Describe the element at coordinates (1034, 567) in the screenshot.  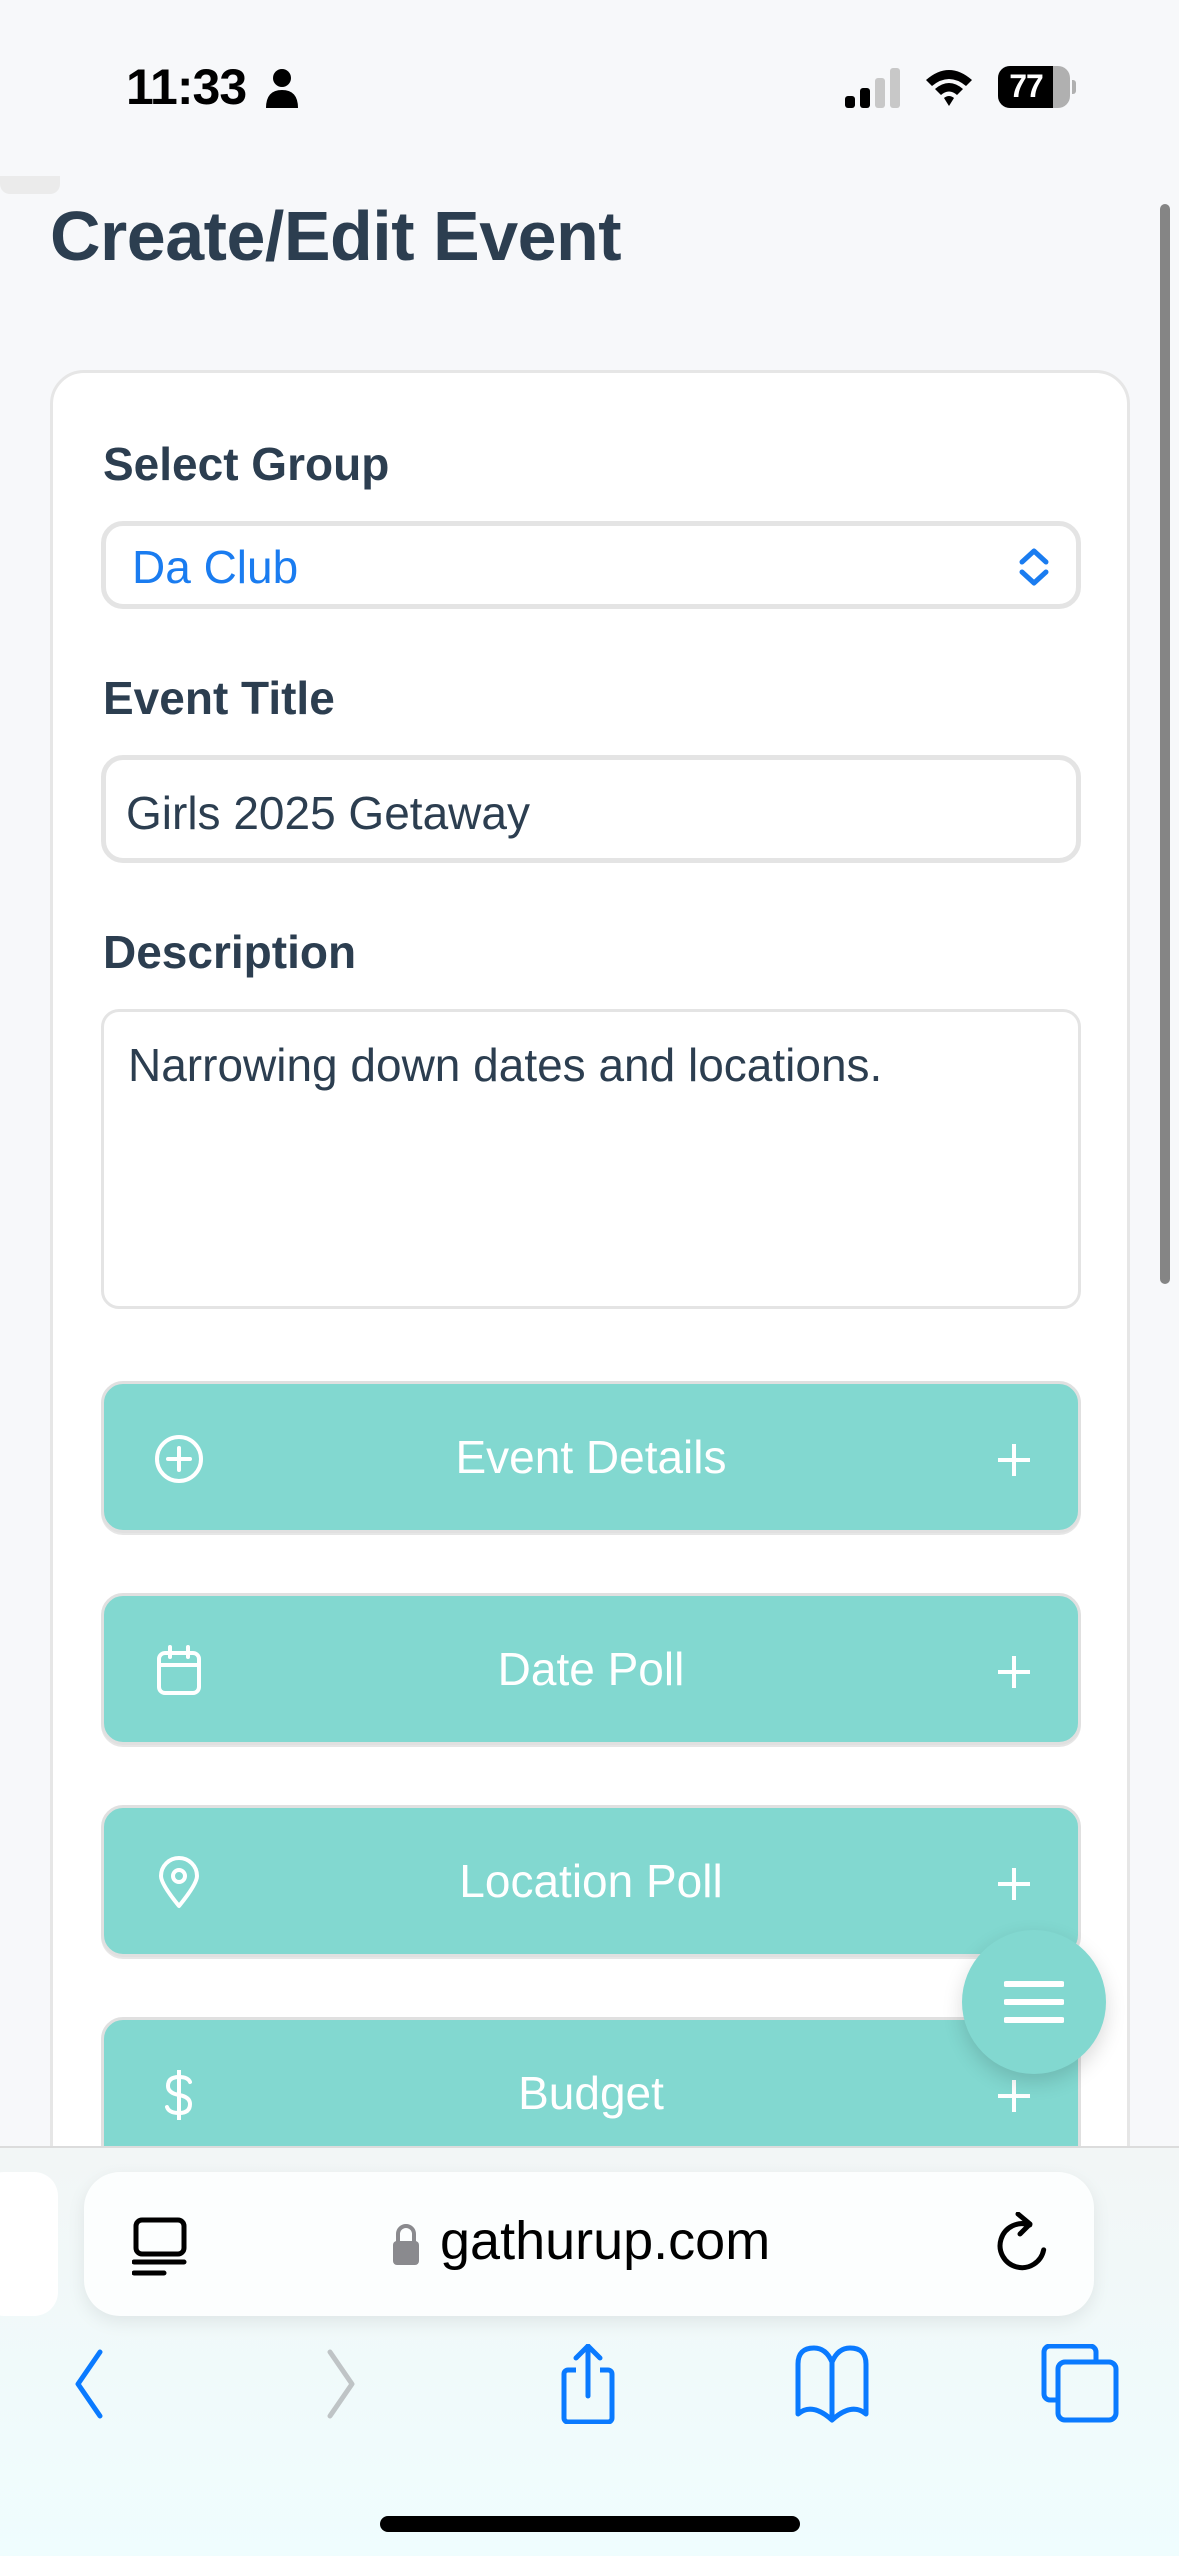
I see `chevron-up-down-icon` at that location.